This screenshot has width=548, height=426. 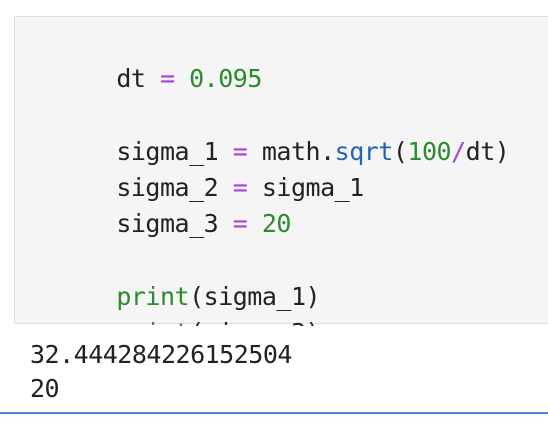 What do you see at coordinates (502, 151) in the screenshot?
I see `code-token: )` at bounding box center [502, 151].